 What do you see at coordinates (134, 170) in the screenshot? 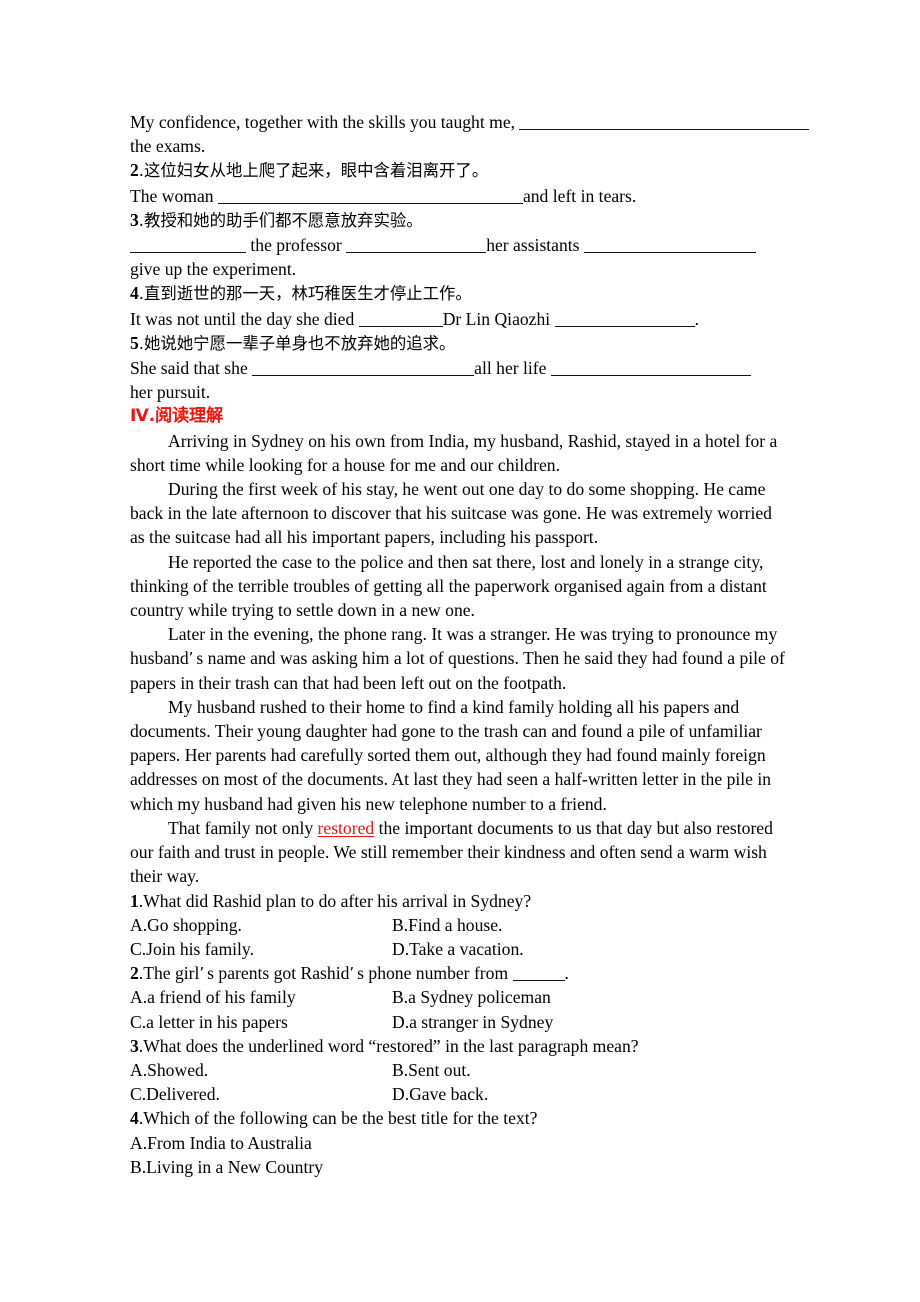
I see `item2-number: 2` at bounding box center [134, 170].